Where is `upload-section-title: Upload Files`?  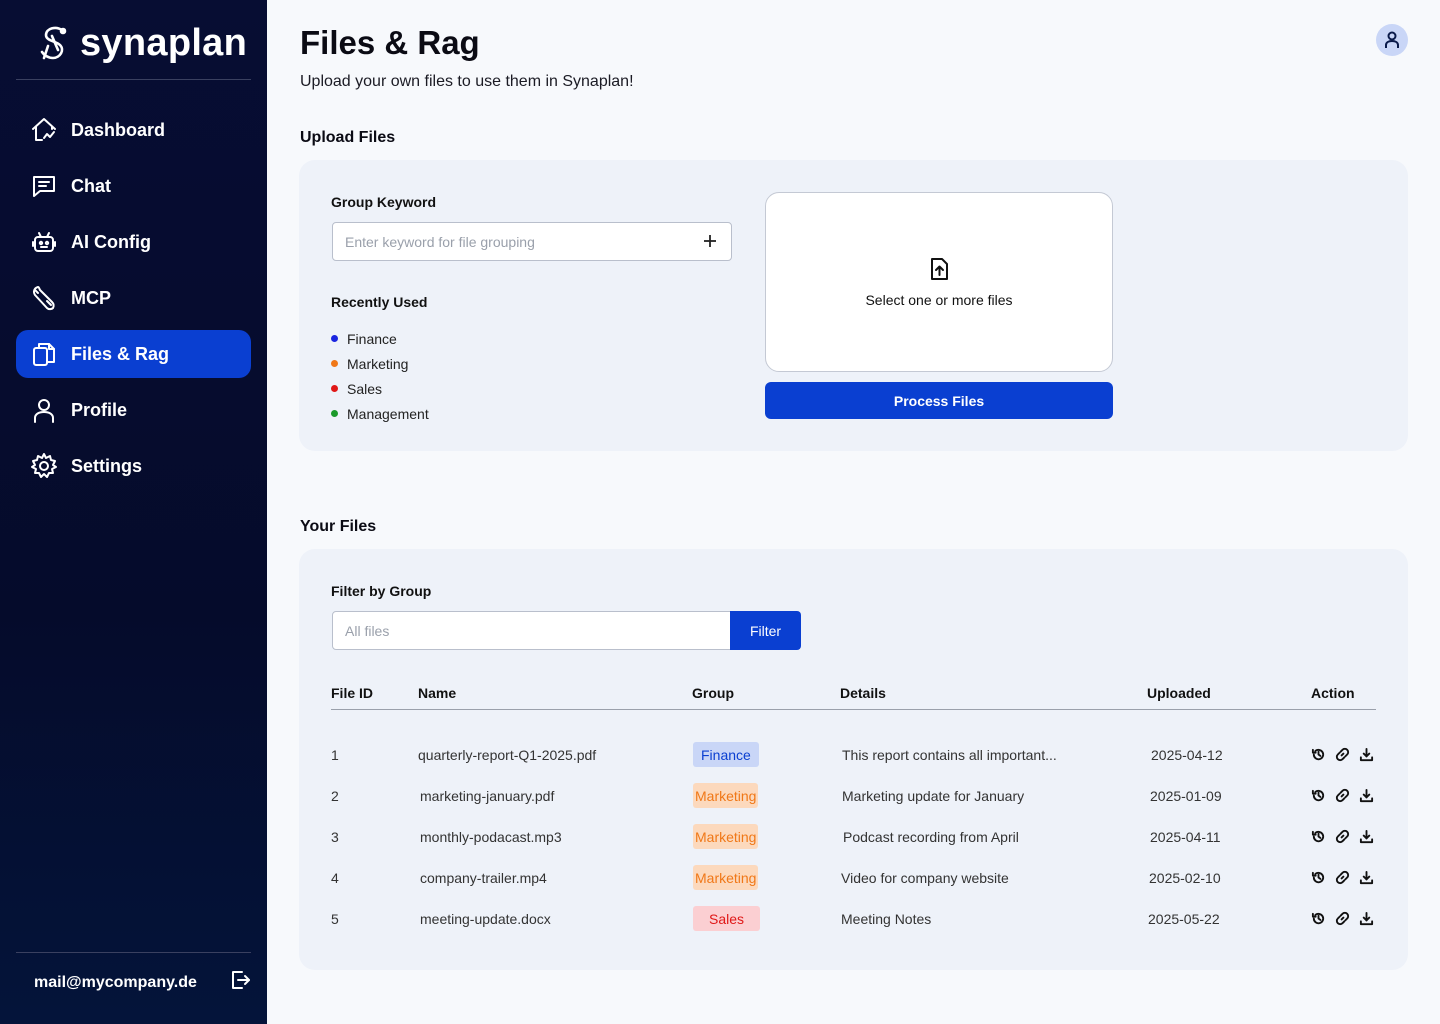
upload-section-title: Upload Files is located at coordinates (348, 137).